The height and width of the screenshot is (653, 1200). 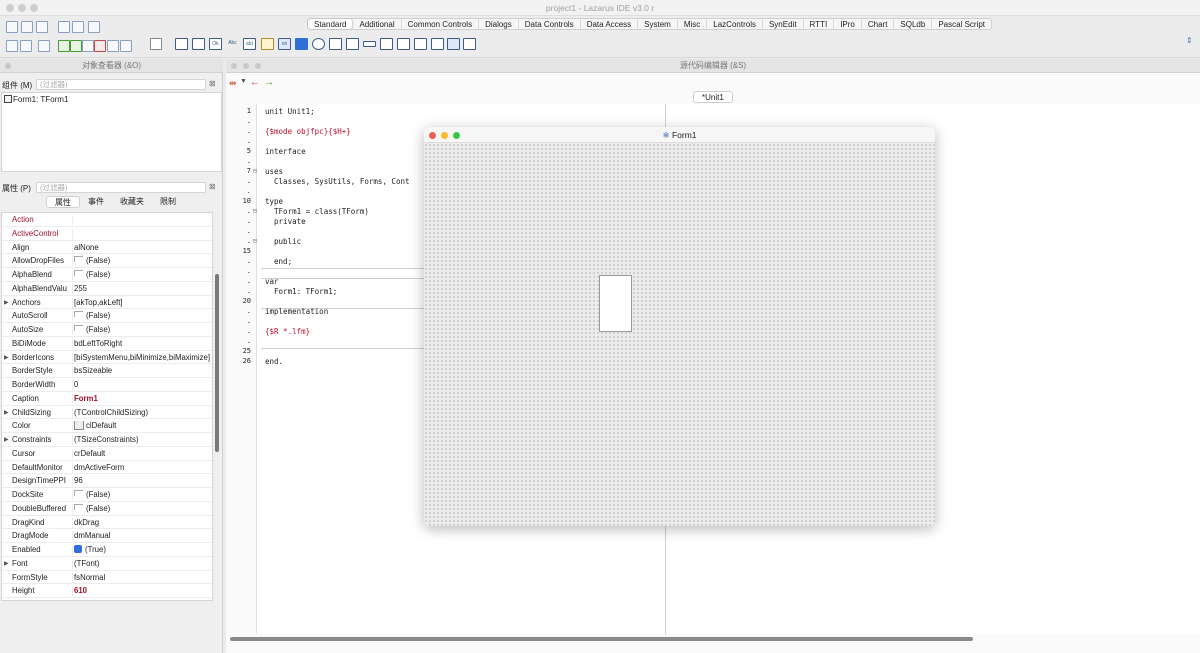 What do you see at coordinates (441, 24) in the screenshot?
I see `palette-tab-common-controls: Common Controls` at bounding box center [441, 24].